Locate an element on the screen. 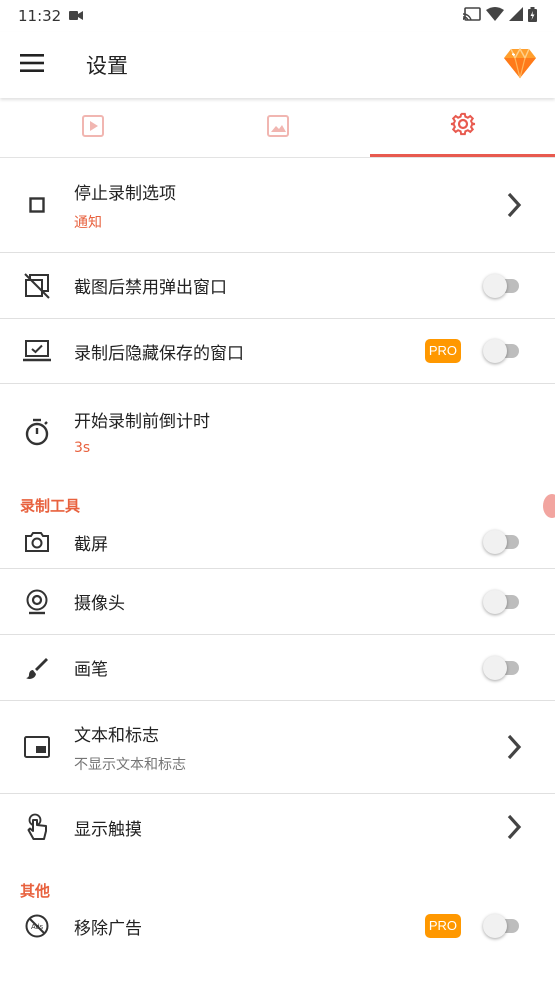 This screenshot has width=555, height=985. stopwatch-icon is located at coordinates (37, 432).